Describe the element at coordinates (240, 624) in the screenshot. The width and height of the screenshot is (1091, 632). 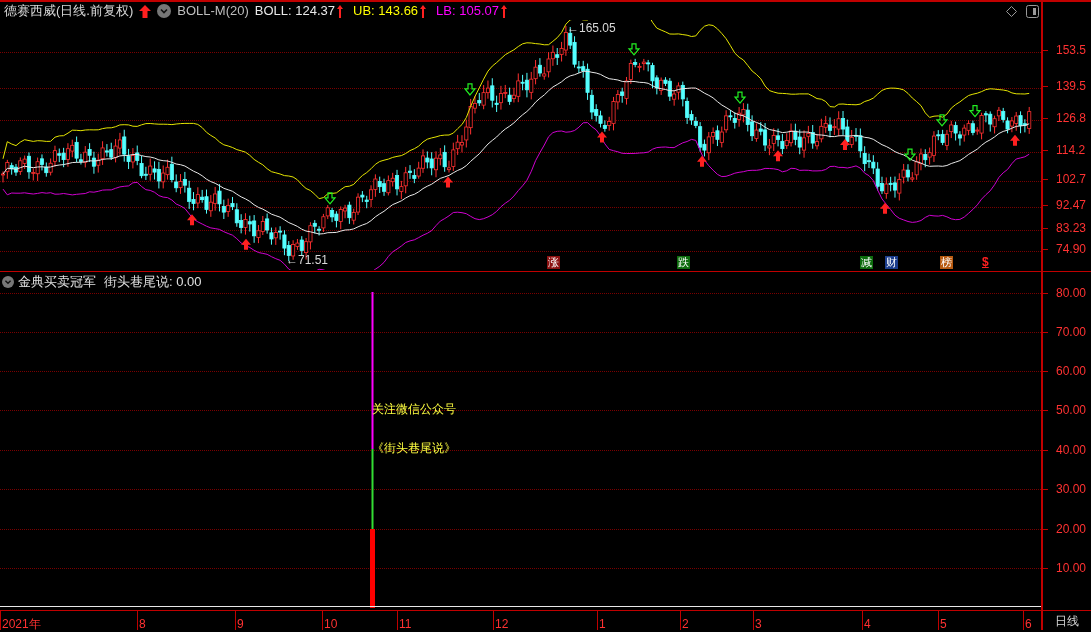
I see `date-label: 9` at that location.